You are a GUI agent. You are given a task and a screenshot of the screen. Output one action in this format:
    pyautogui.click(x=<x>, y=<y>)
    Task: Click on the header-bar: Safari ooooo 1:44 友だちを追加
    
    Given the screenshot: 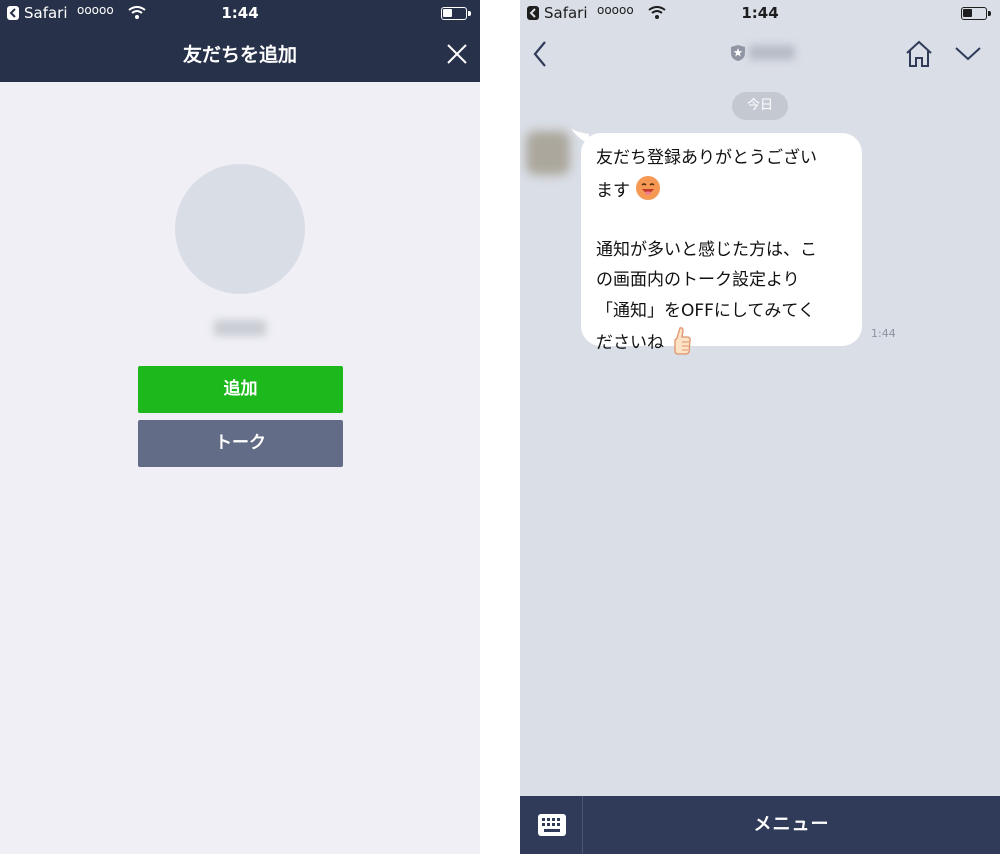 What is the action you would take?
    pyautogui.click(x=240, y=41)
    